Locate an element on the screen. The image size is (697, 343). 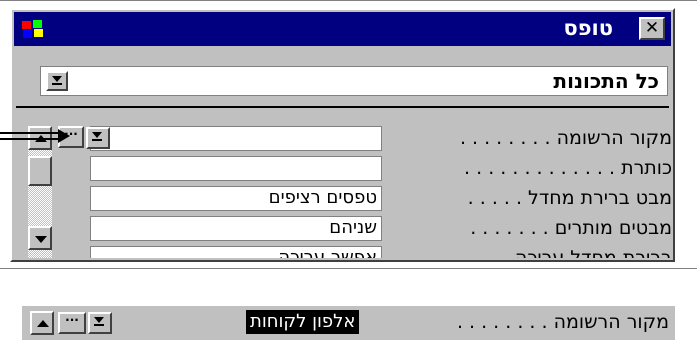
property-label: ברירת מחדל עריכה is located at coordinates (593, 252).